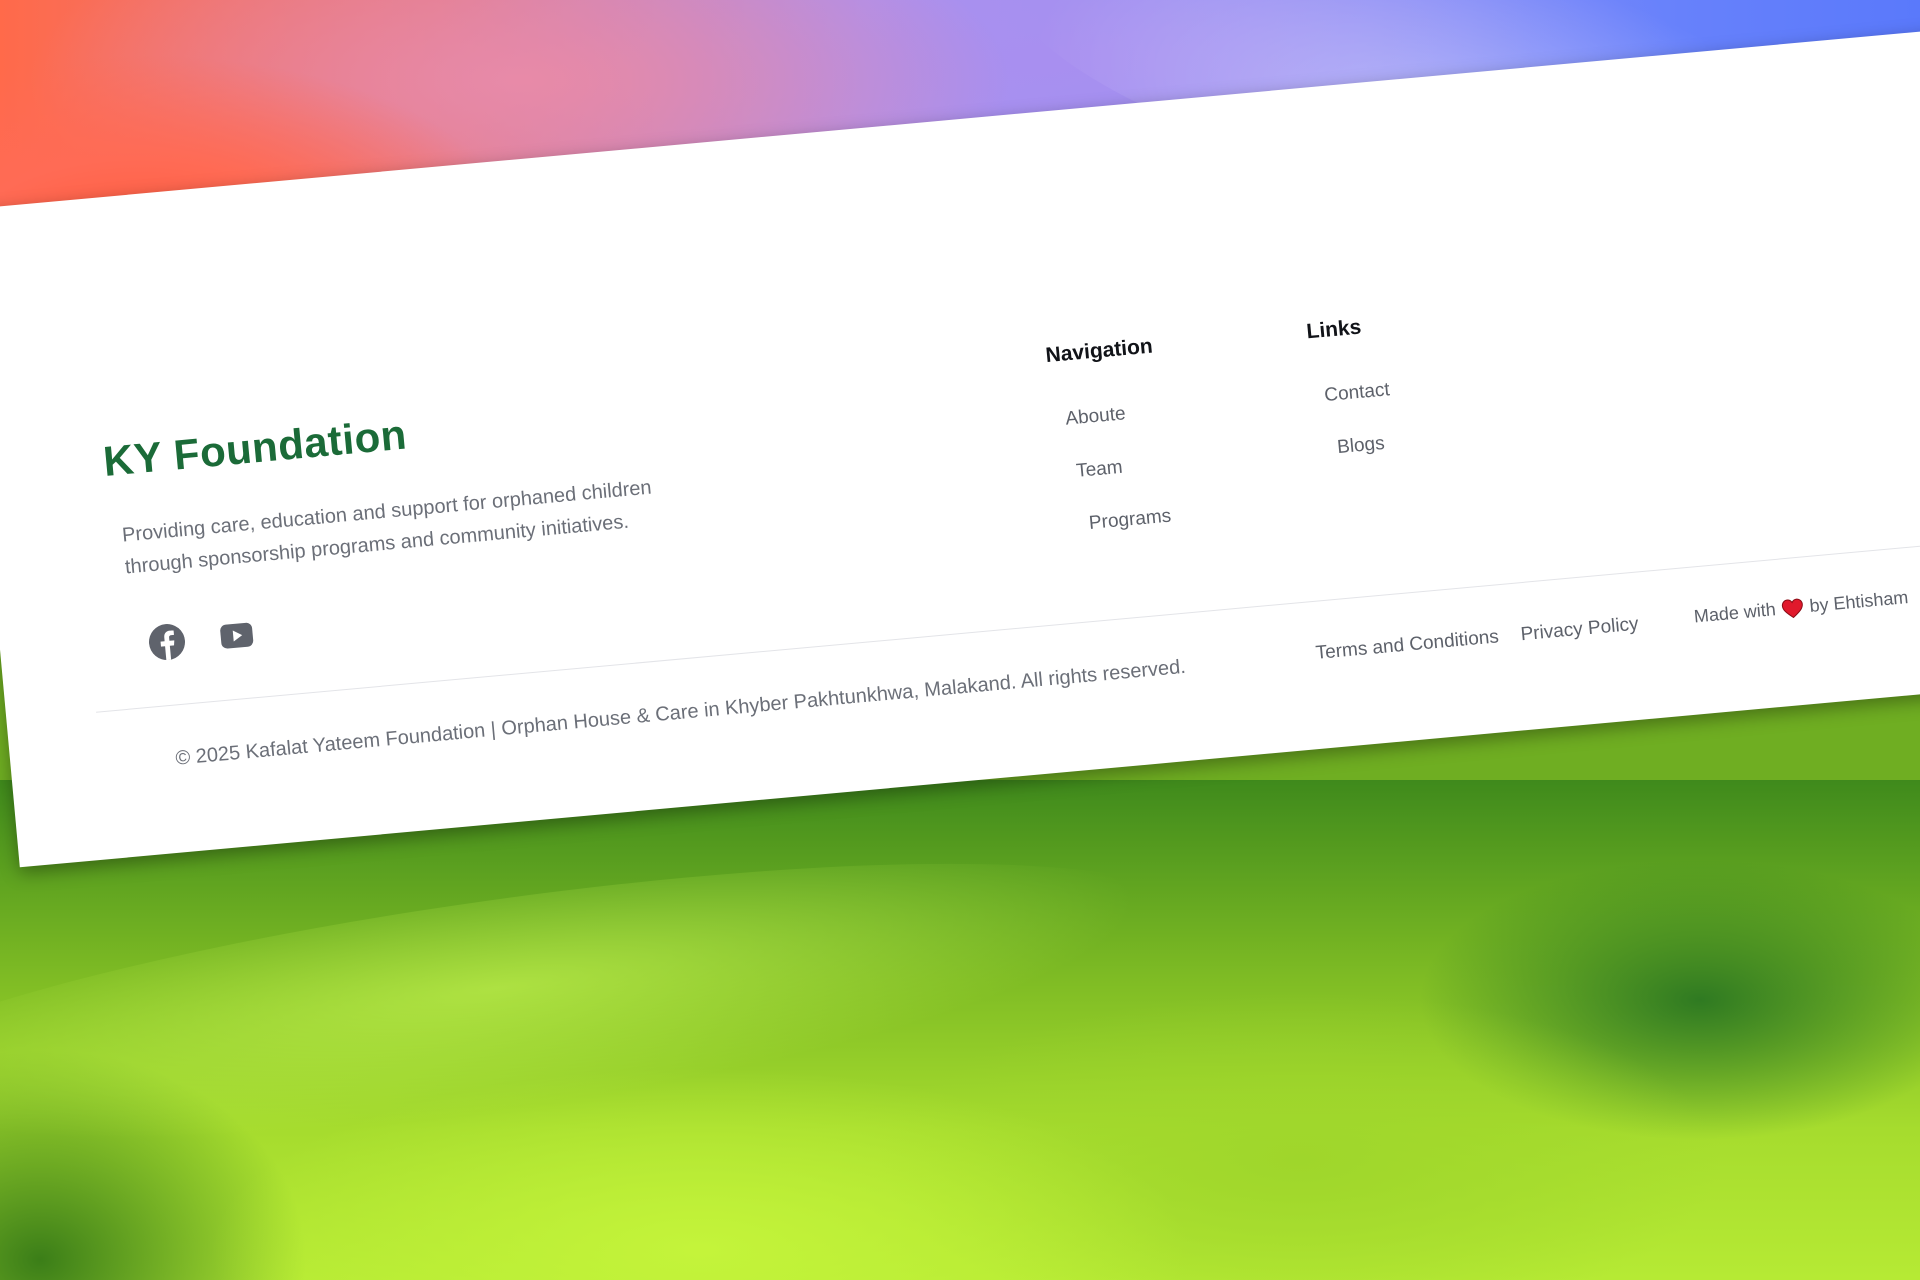 Image resolution: width=1920 pixels, height=1280 pixels. I want to click on made-with-label: Made with, so click(1735, 613).